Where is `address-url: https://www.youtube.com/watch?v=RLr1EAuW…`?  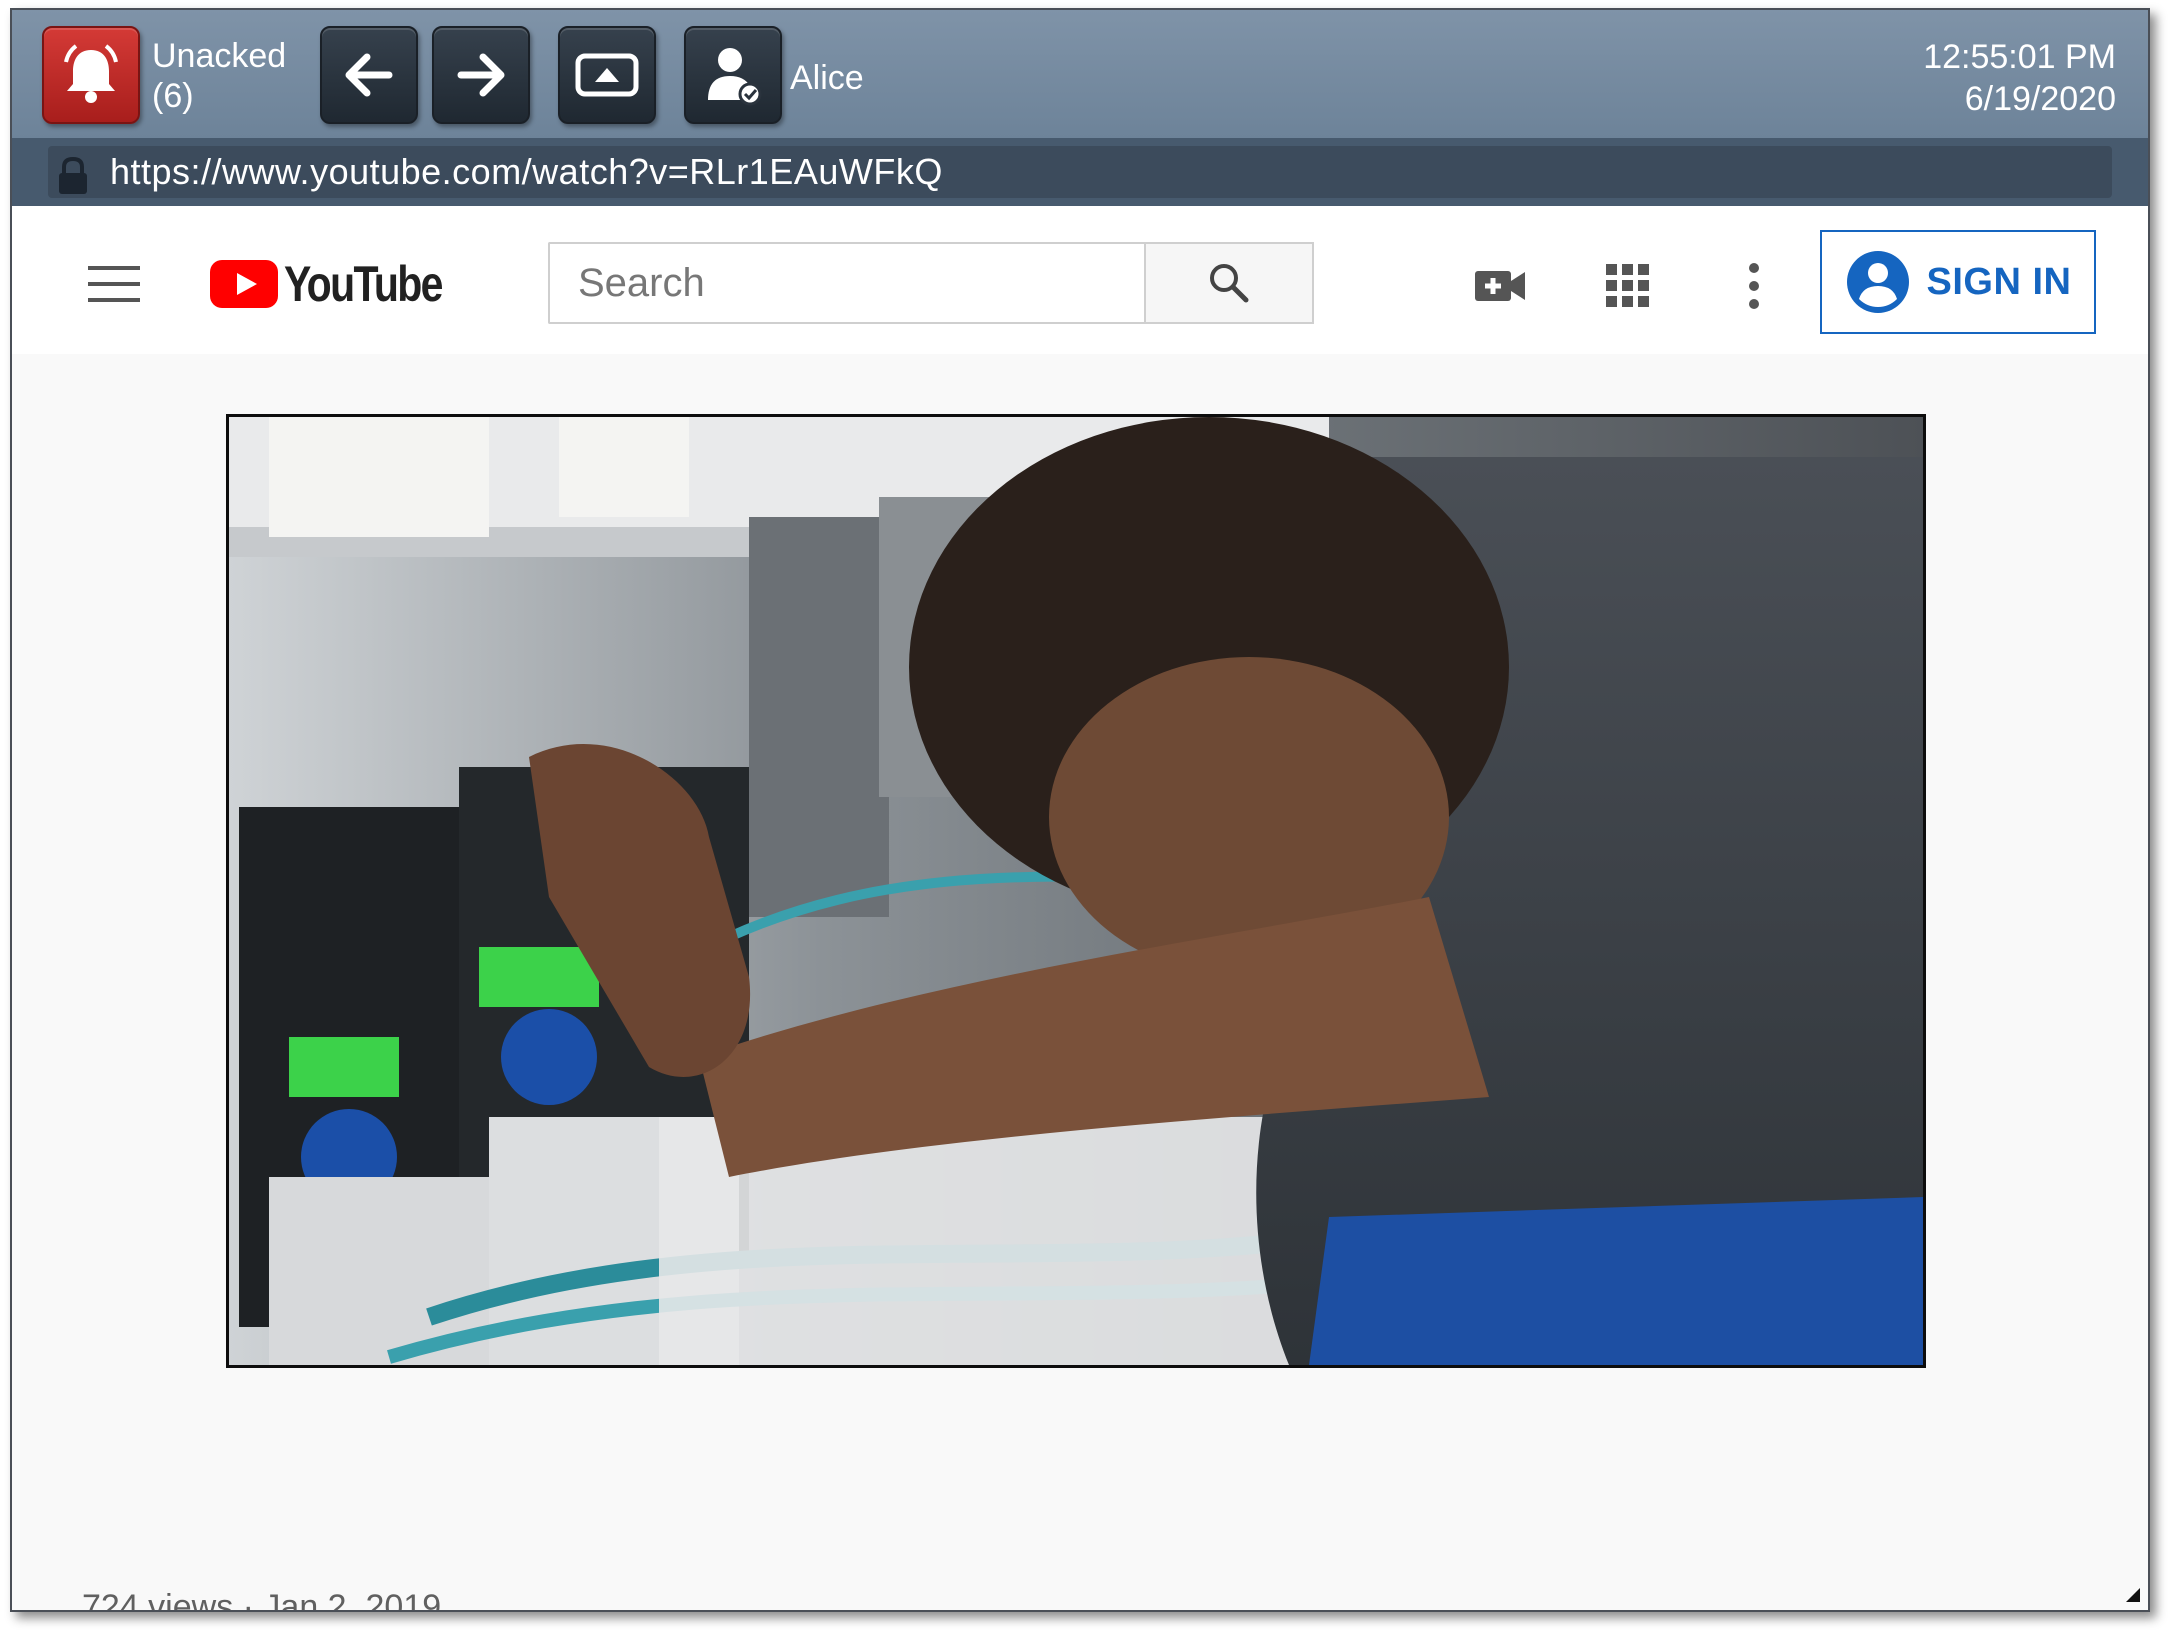
address-url: https://www.youtube.com/watch?v=RLr1EAuW… is located at coordinates (526, 171).